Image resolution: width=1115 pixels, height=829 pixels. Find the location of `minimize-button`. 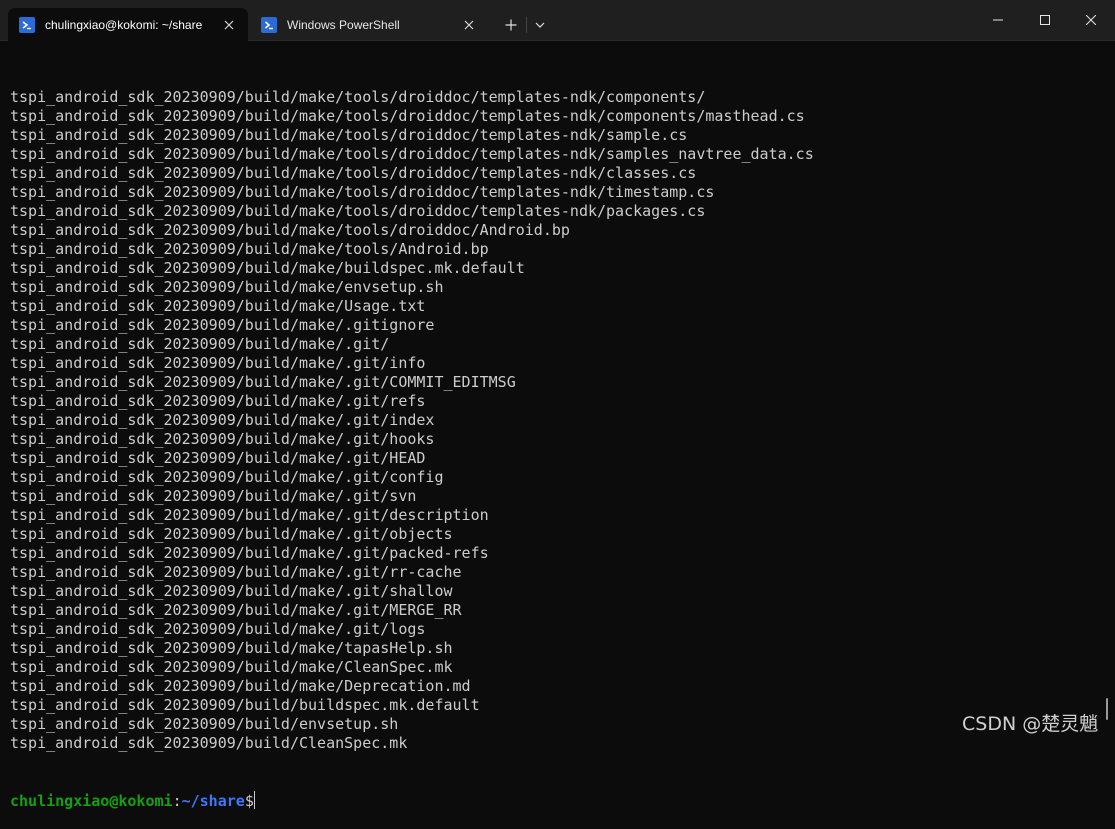

minimize-button is located at coordinates (998, 20).